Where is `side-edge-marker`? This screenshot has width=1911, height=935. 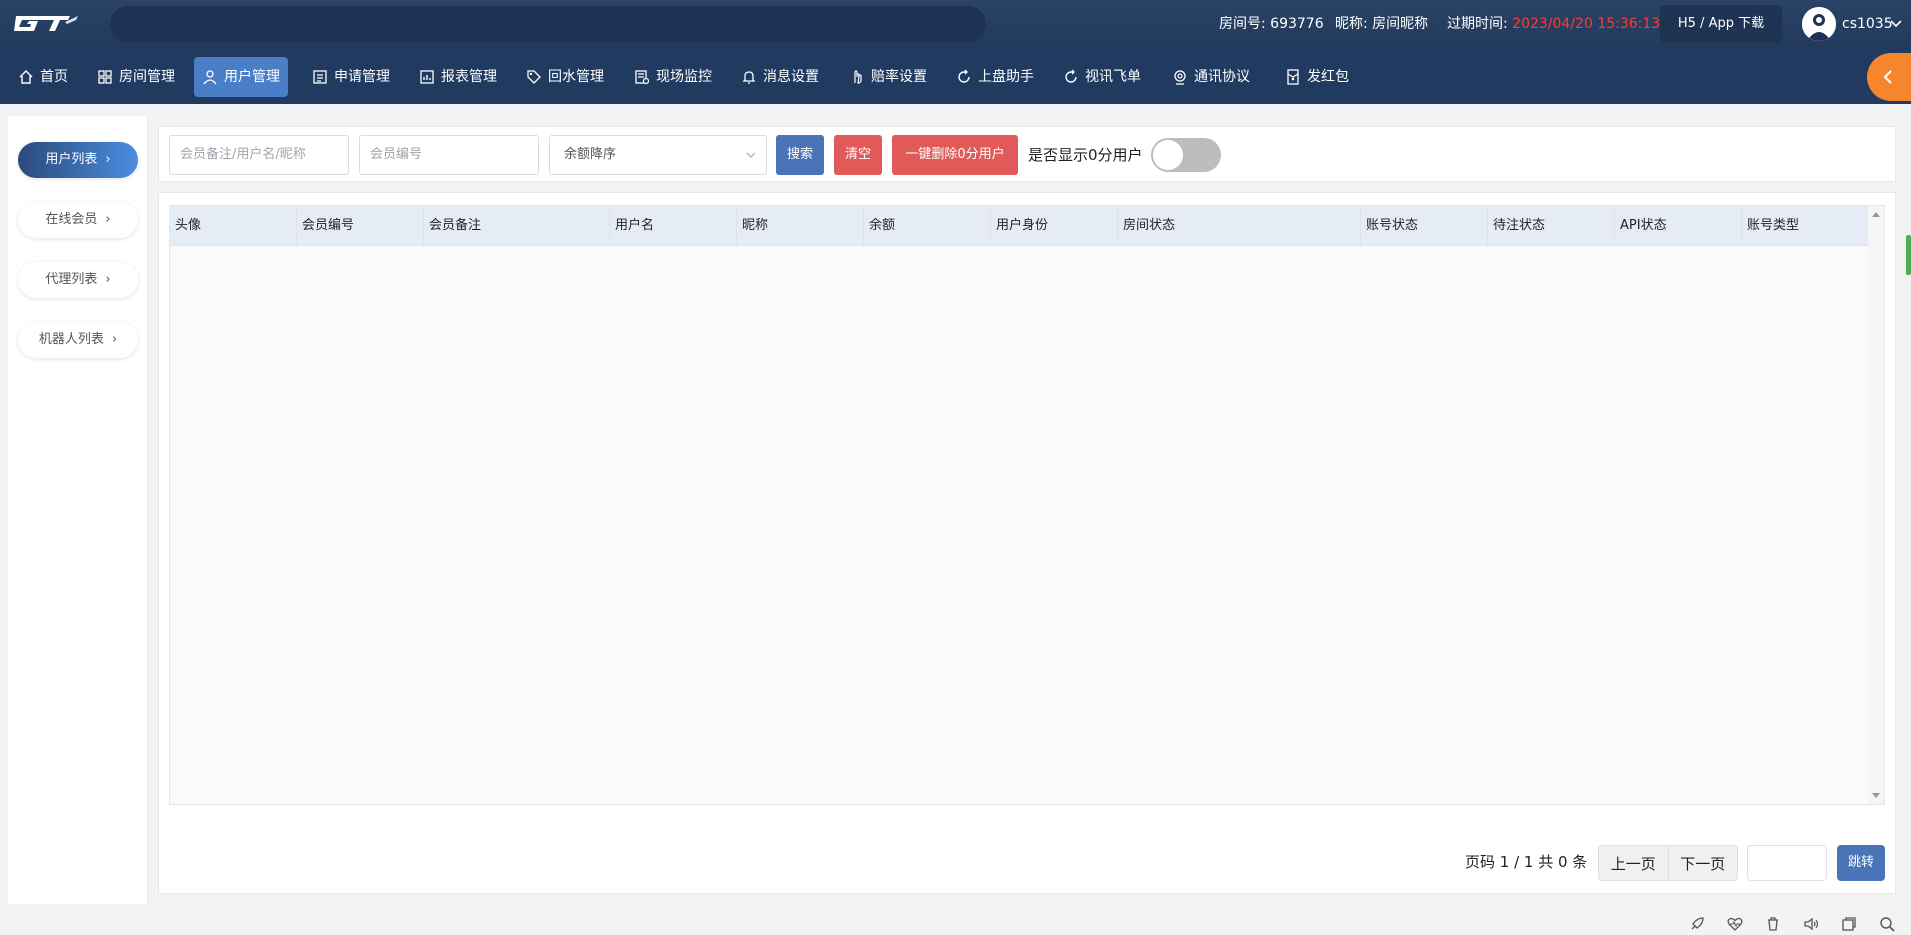 side-edge-marker is located at coordinates (1908, 255).